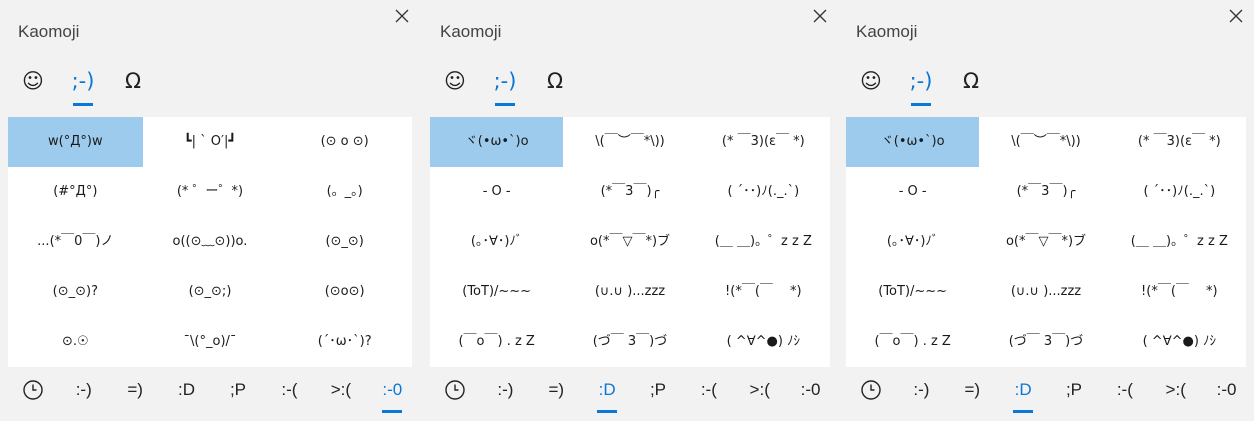 This screenshot has width=1254, height=421. I want to click on kaomoji-cell: ¯\(°_o)/¯, so click(210, 342).